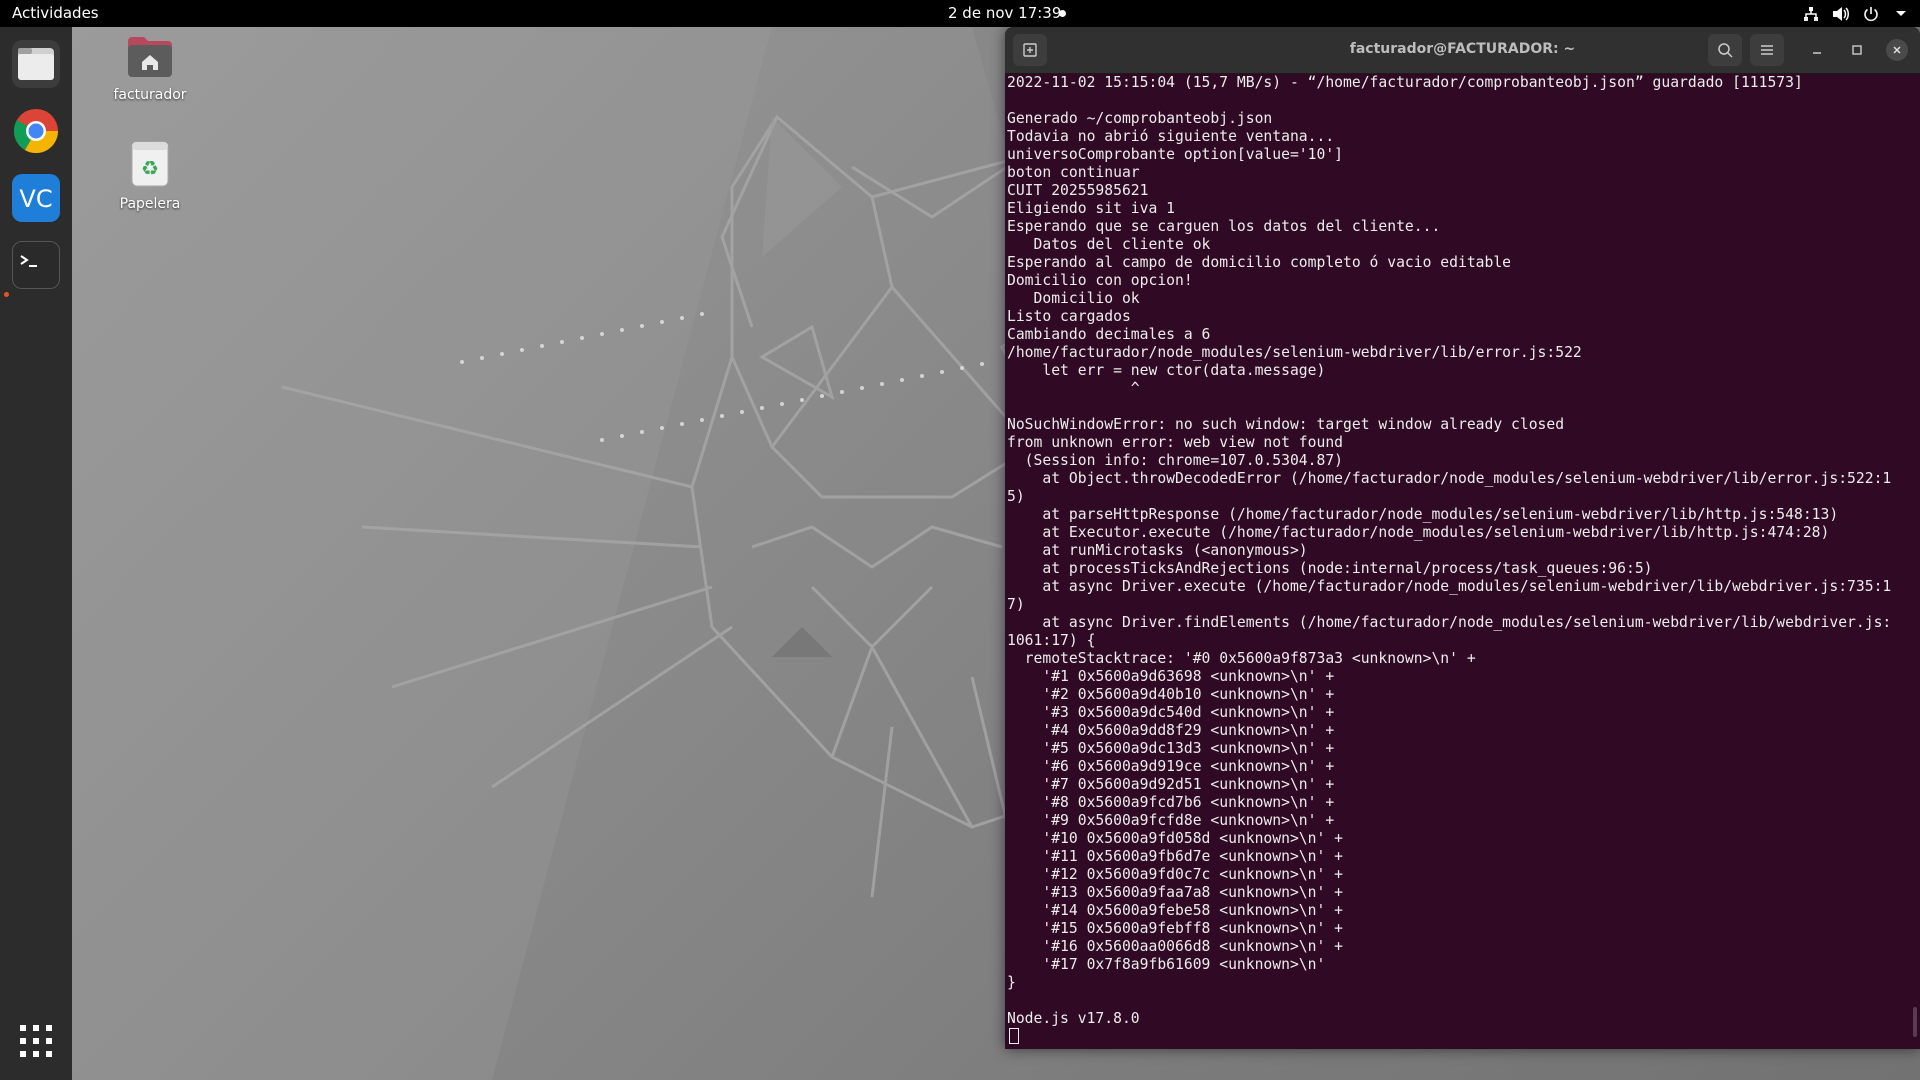 The image size is (1920, 1080). What do you see at coordinates (1811, 14) in the screenshot?
I see `network-icon` at bounding box center [1811, 14].